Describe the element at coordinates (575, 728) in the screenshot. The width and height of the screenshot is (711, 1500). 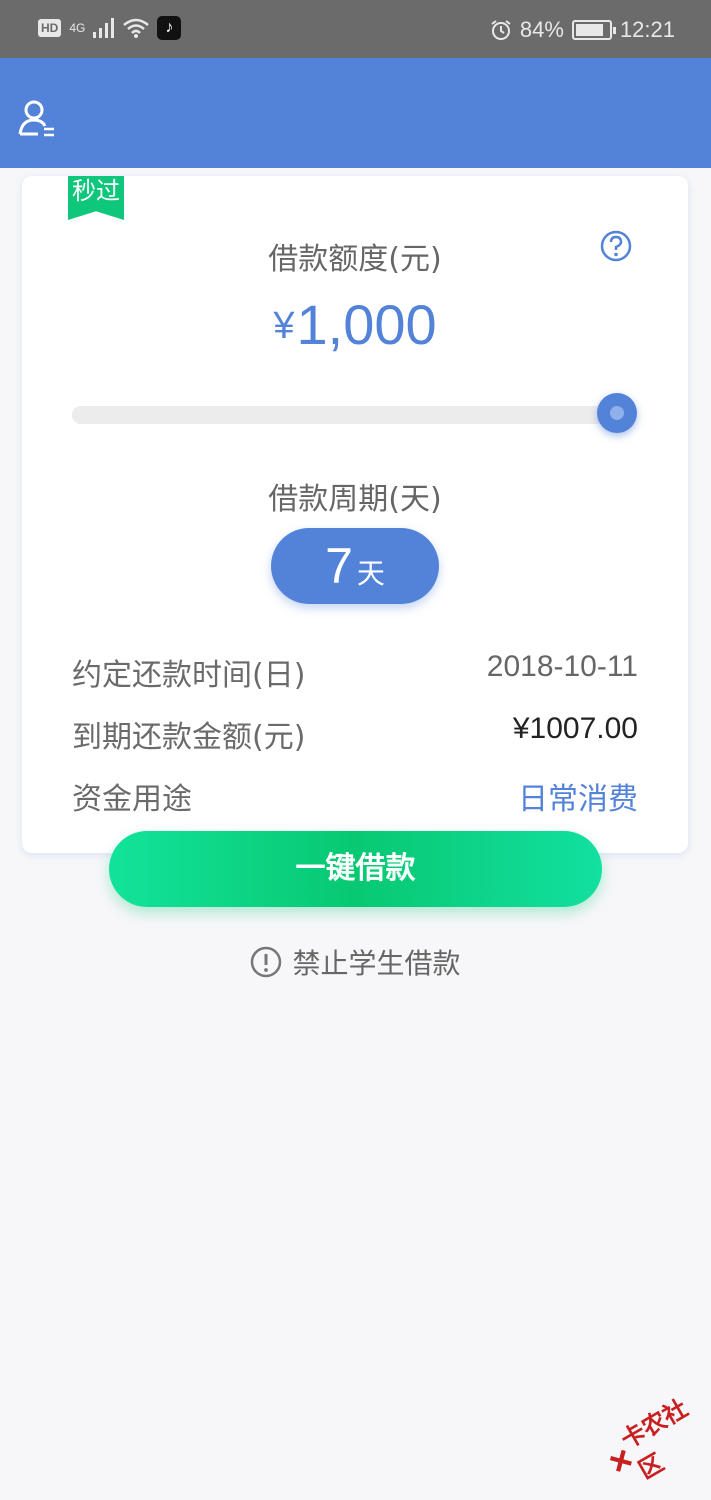
I see `repayment-amount-value: ¥1007.00` at that location.